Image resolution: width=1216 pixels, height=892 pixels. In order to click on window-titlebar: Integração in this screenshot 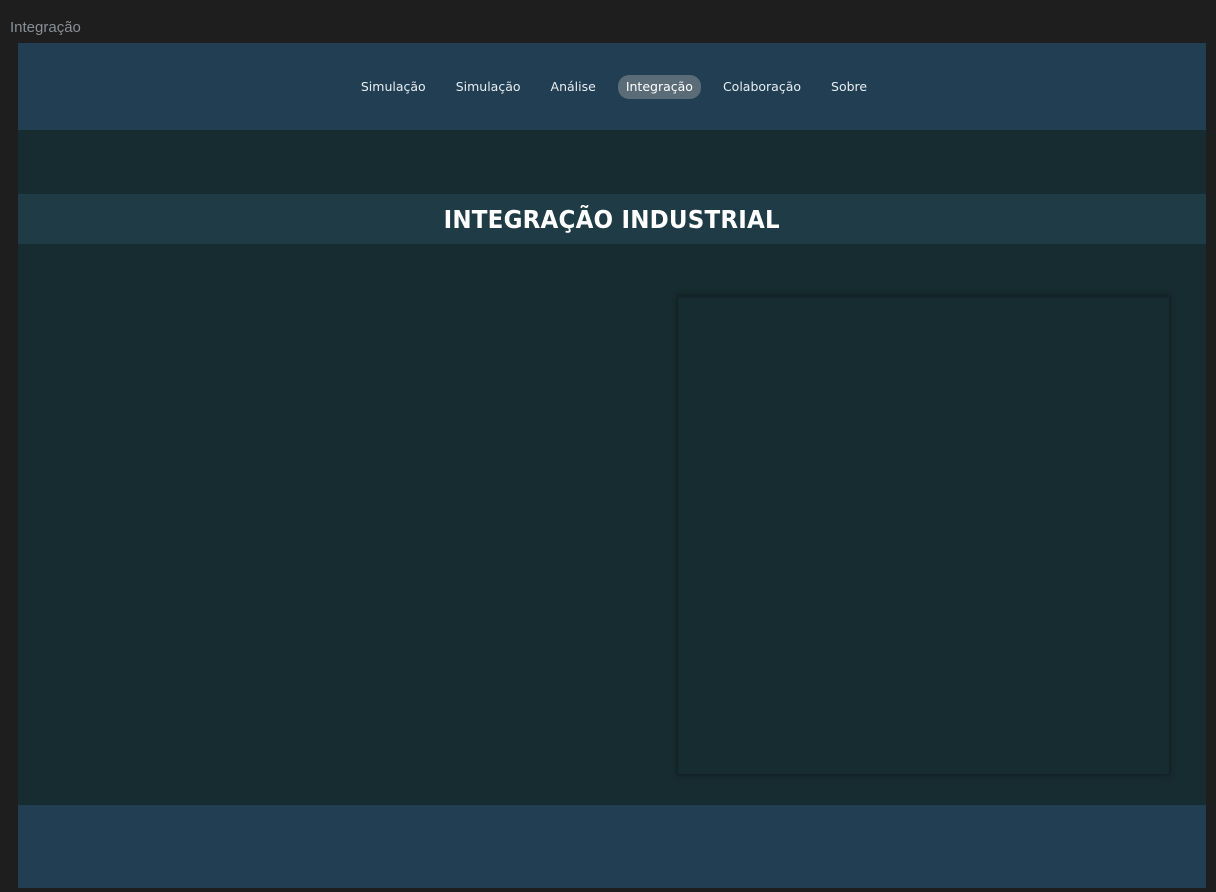, I will do `click(608, 21)`.